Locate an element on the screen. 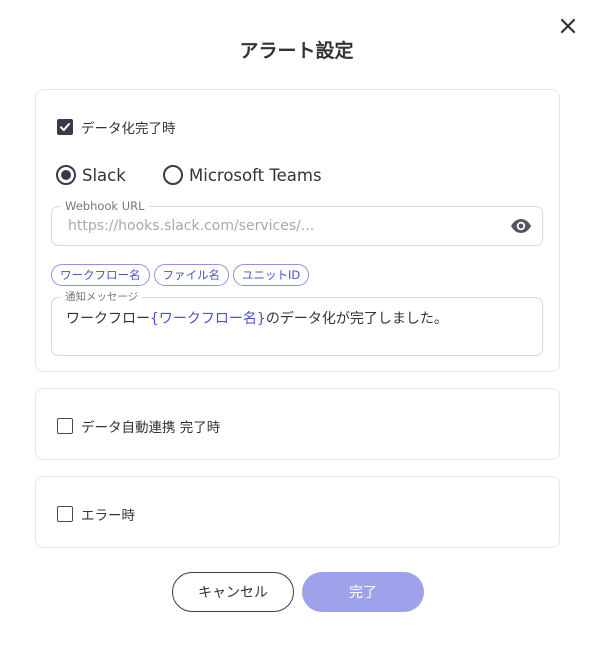  chip-unit-id: ユニットID is located at coordinates (271, 275).